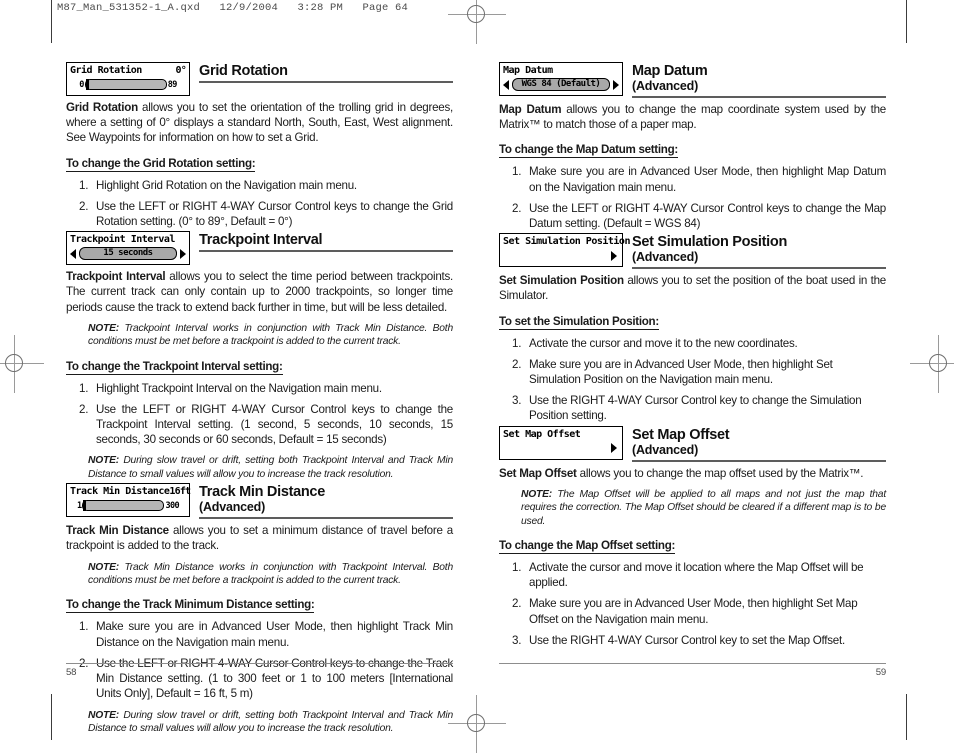 The image size is (954, 753). What do you see at coordinates (759, 444) in the screenshot?
I see `section-heading-block: Set Map Offset (Advanced)` at bounding box center [759, 444].